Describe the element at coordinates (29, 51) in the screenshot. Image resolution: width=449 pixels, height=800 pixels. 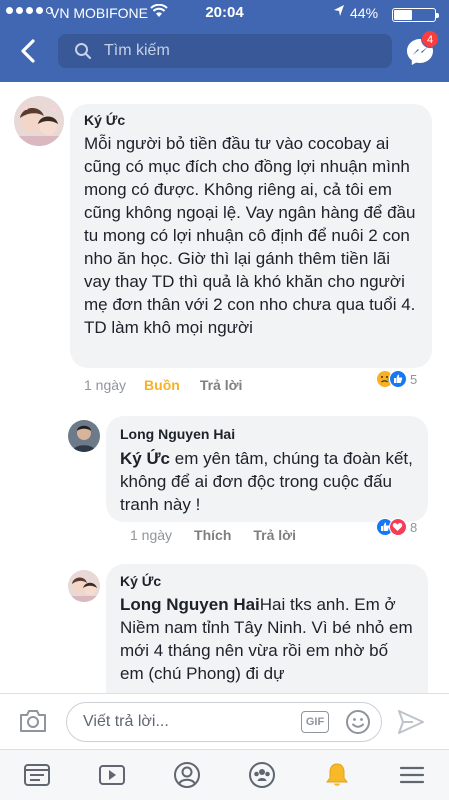
I see `back-arrow-icon` at that location.